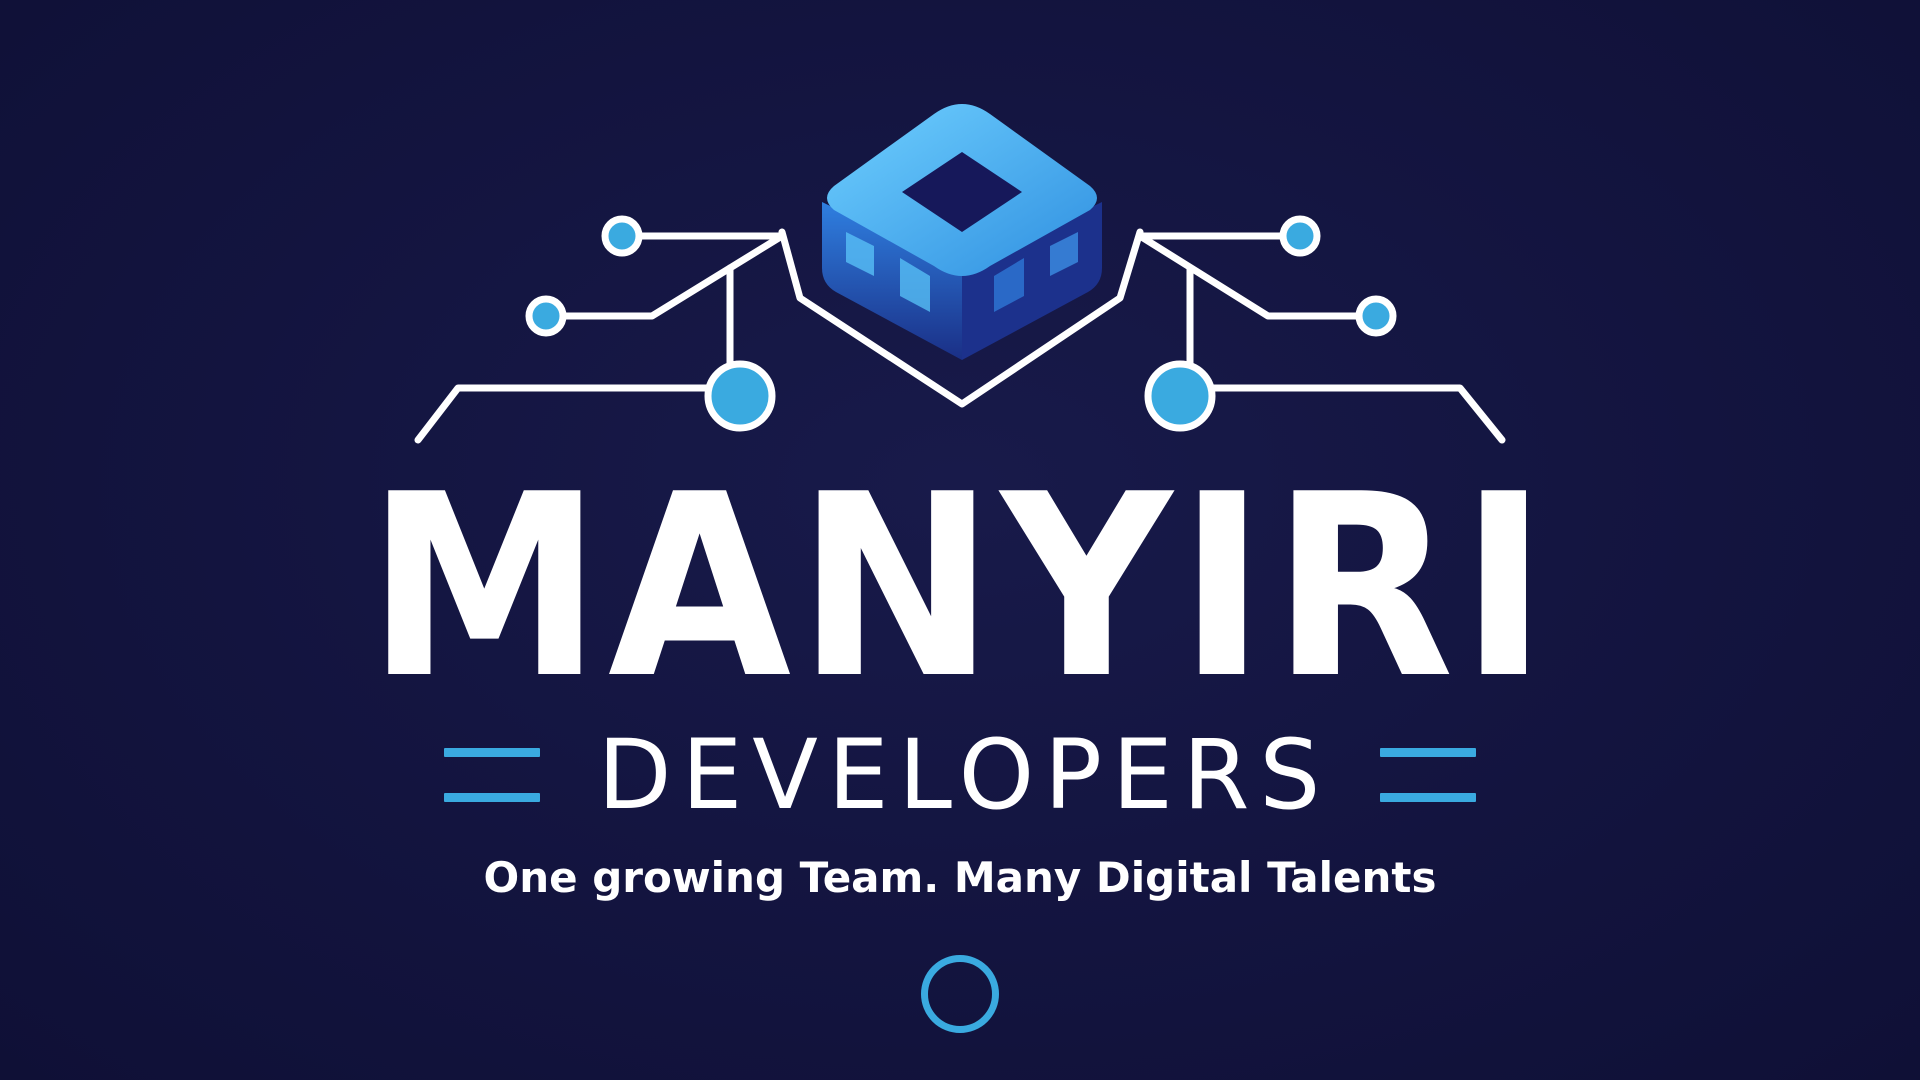  What do you see at coordinates (491, 775) in the screenshot?
I see `left-dash-decoration` at bounding box center [491, 775].